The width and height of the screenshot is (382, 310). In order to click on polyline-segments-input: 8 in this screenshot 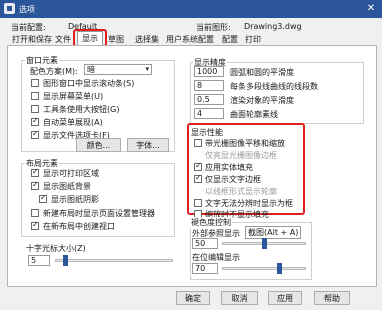, I will do `click(209, 85)`.